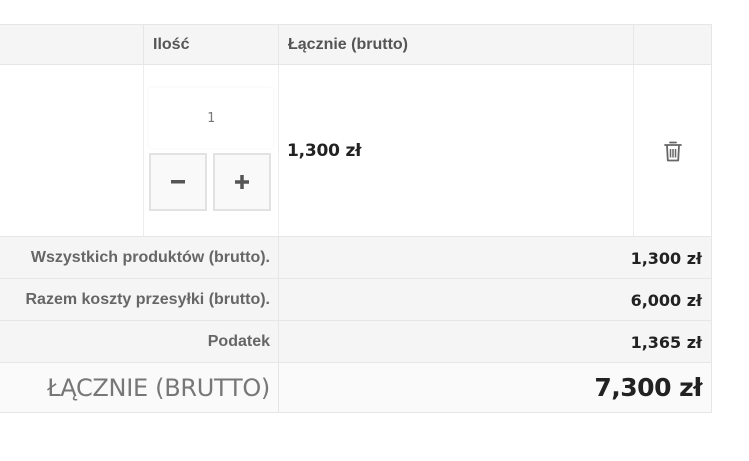  What do you see at coordinates (348, 44) in the screenshot?
I see `header-total-label: Łącznie (brutto)` at bounding box center [348, 44].